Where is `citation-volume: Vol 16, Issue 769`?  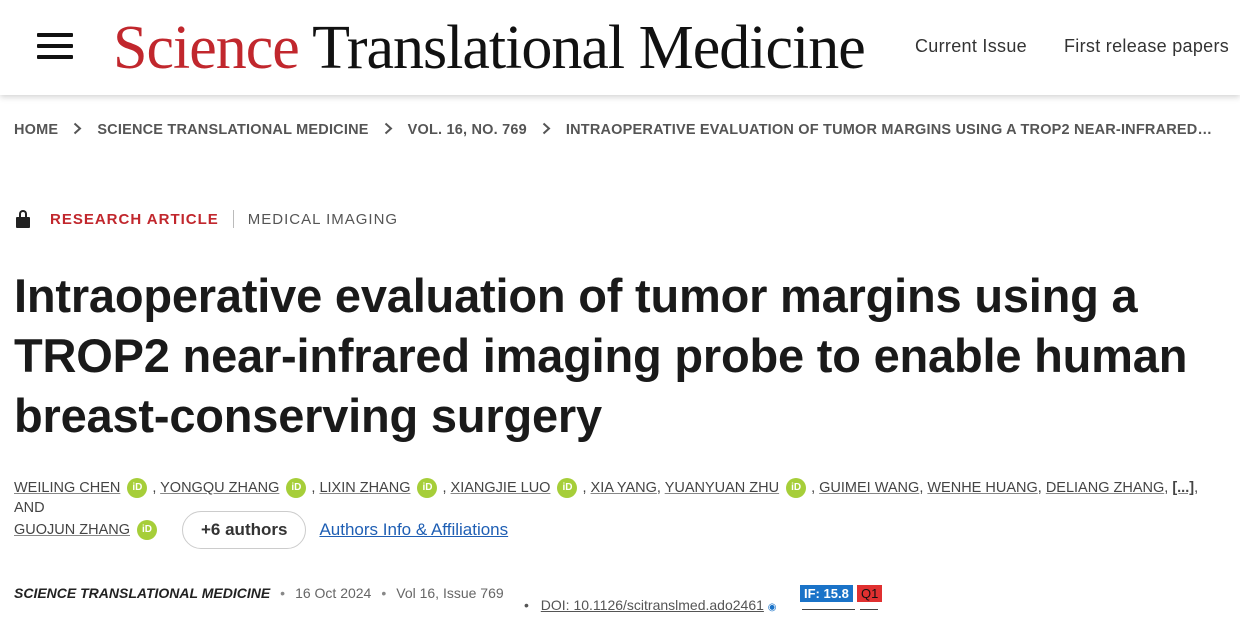 citation-volume: Vol 16, Issue 769 is located at coordinates (449, 593).